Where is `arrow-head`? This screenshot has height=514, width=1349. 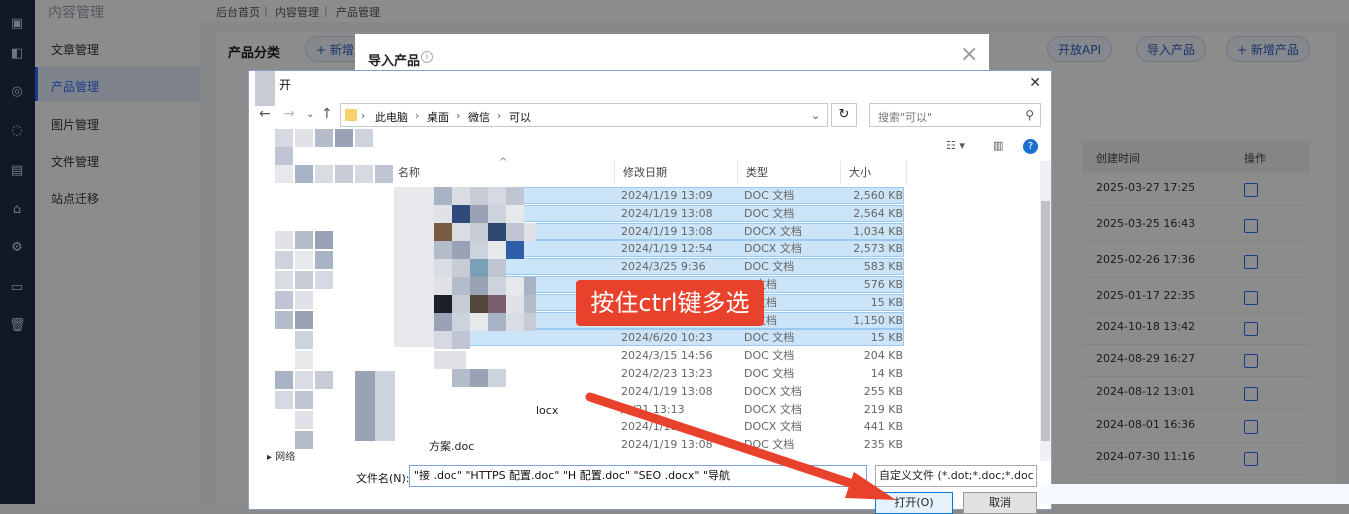
arrow-head is located at coordinates (870, 486).